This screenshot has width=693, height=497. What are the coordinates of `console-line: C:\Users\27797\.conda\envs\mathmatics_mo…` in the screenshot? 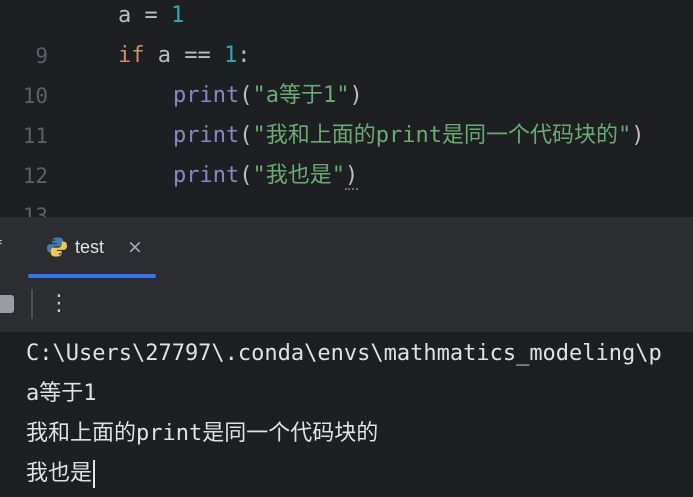 It's located at (344, 353).